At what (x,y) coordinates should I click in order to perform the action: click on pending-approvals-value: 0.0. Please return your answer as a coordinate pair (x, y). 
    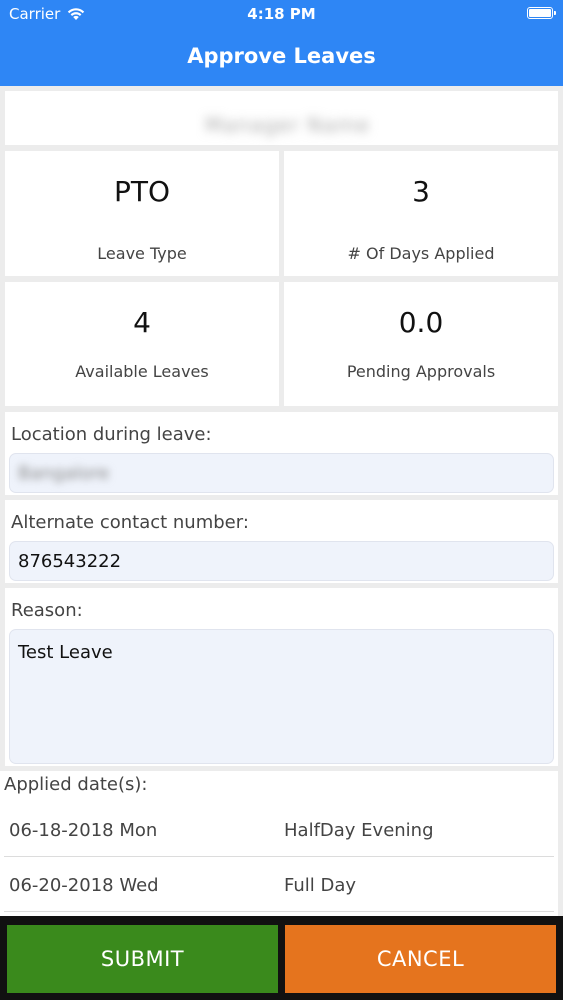
    Looking at the image, I should click on (421, 322).